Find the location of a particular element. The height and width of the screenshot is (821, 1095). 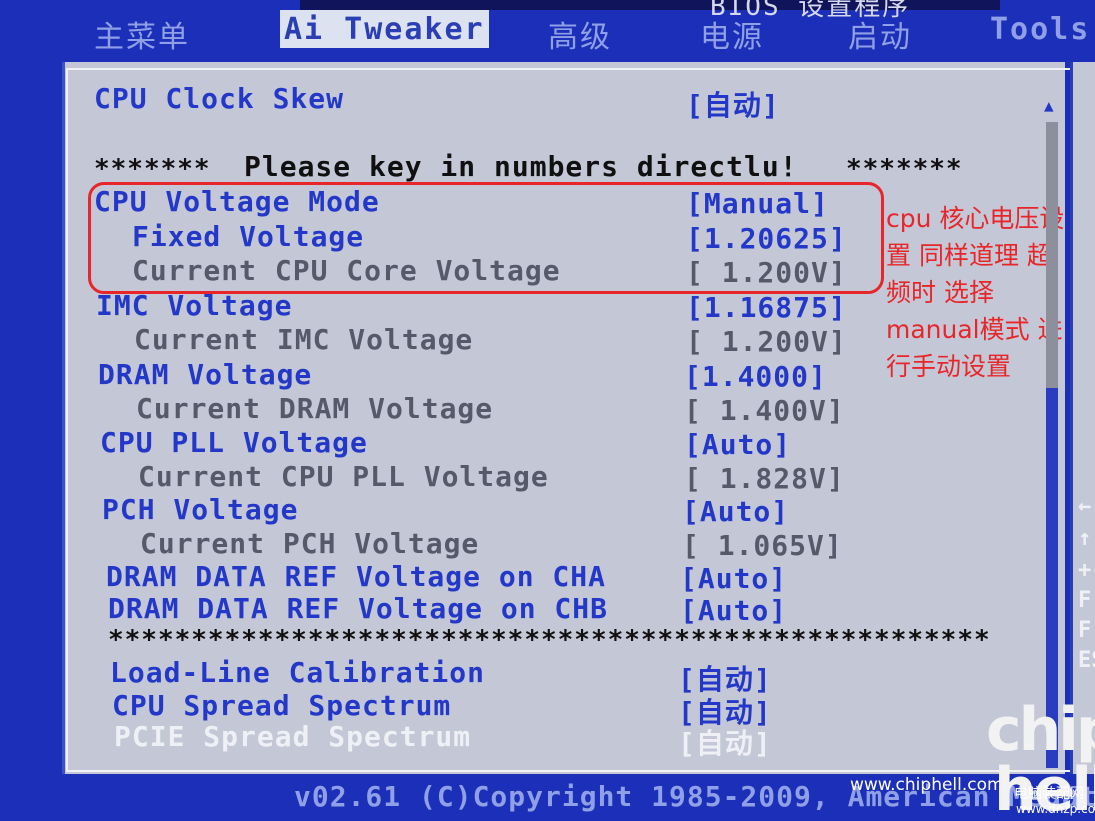

tab-power: 电源 is located at coordinates (732, 34).